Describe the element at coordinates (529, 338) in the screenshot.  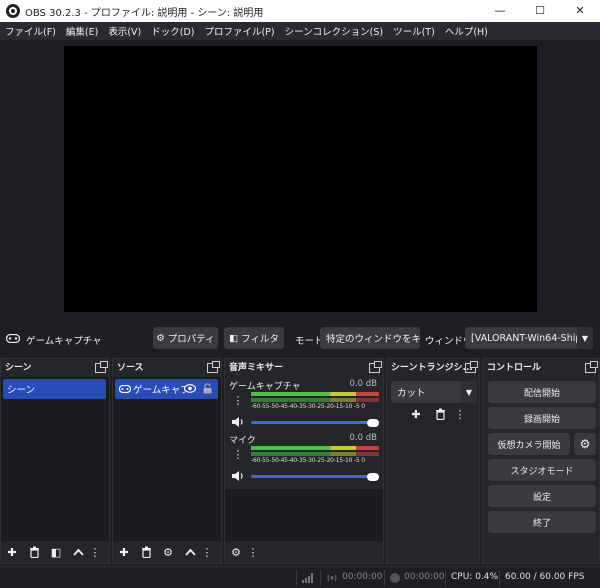
I see `window-select: [VALORANT-Win64-Ship ▼` at that location.